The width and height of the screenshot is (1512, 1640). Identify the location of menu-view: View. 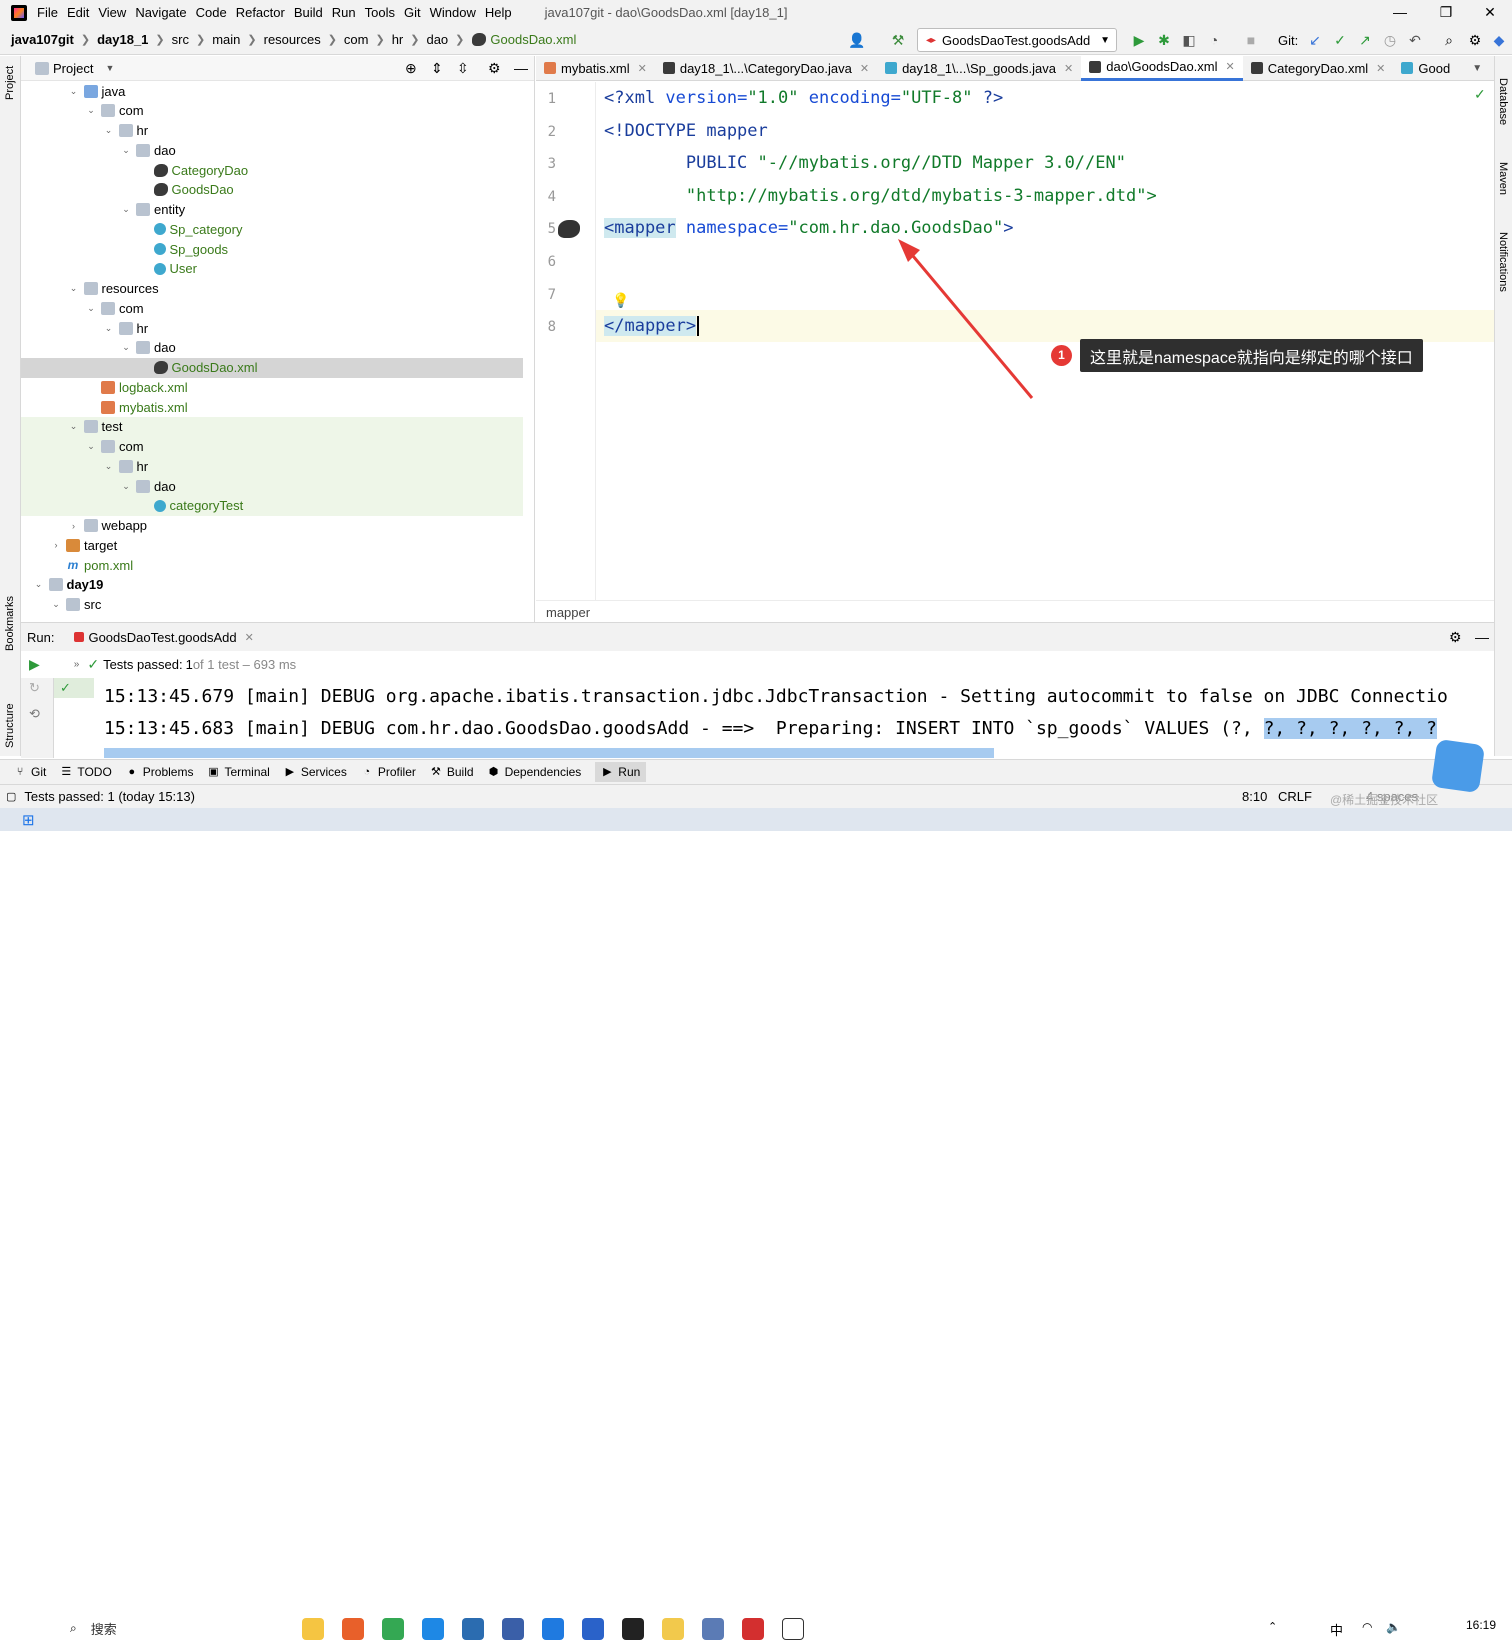
(112, 12).